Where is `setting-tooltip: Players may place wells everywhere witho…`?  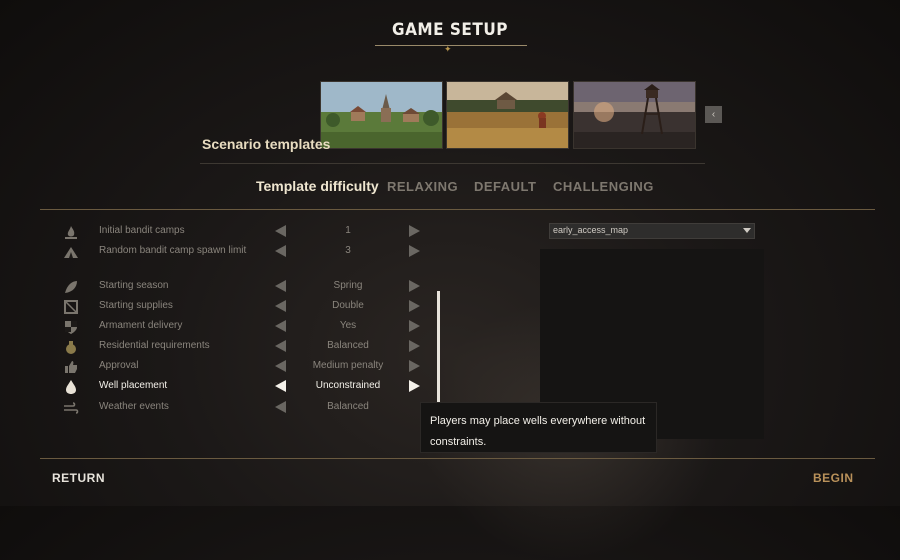 setting-tooltip: Players may place wells everywhere witho… is located at coordinates (538, 427).